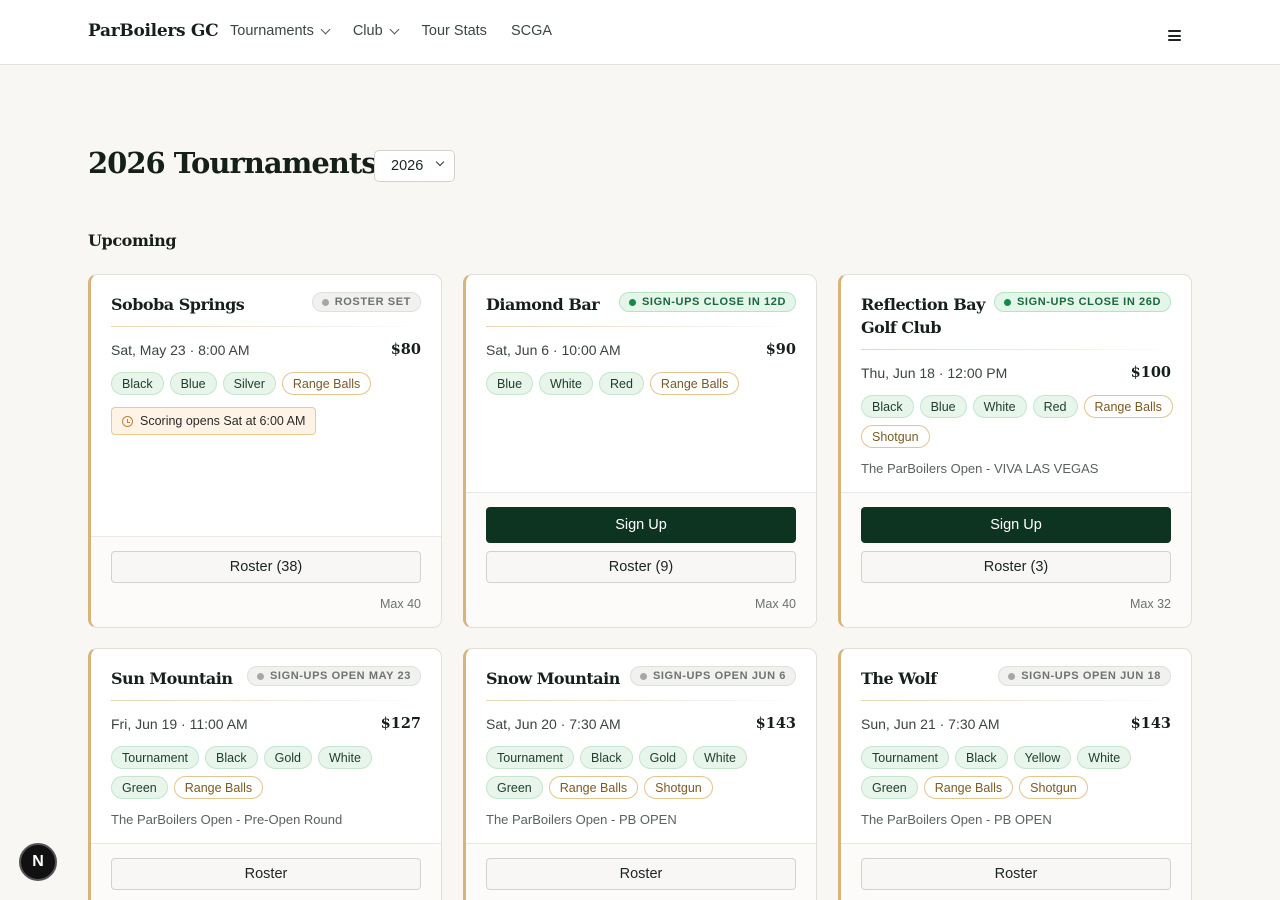  Describe the element at coordinates (1016, 567) in the screenshot. I see `roster-button: Roster (3)` at that location.